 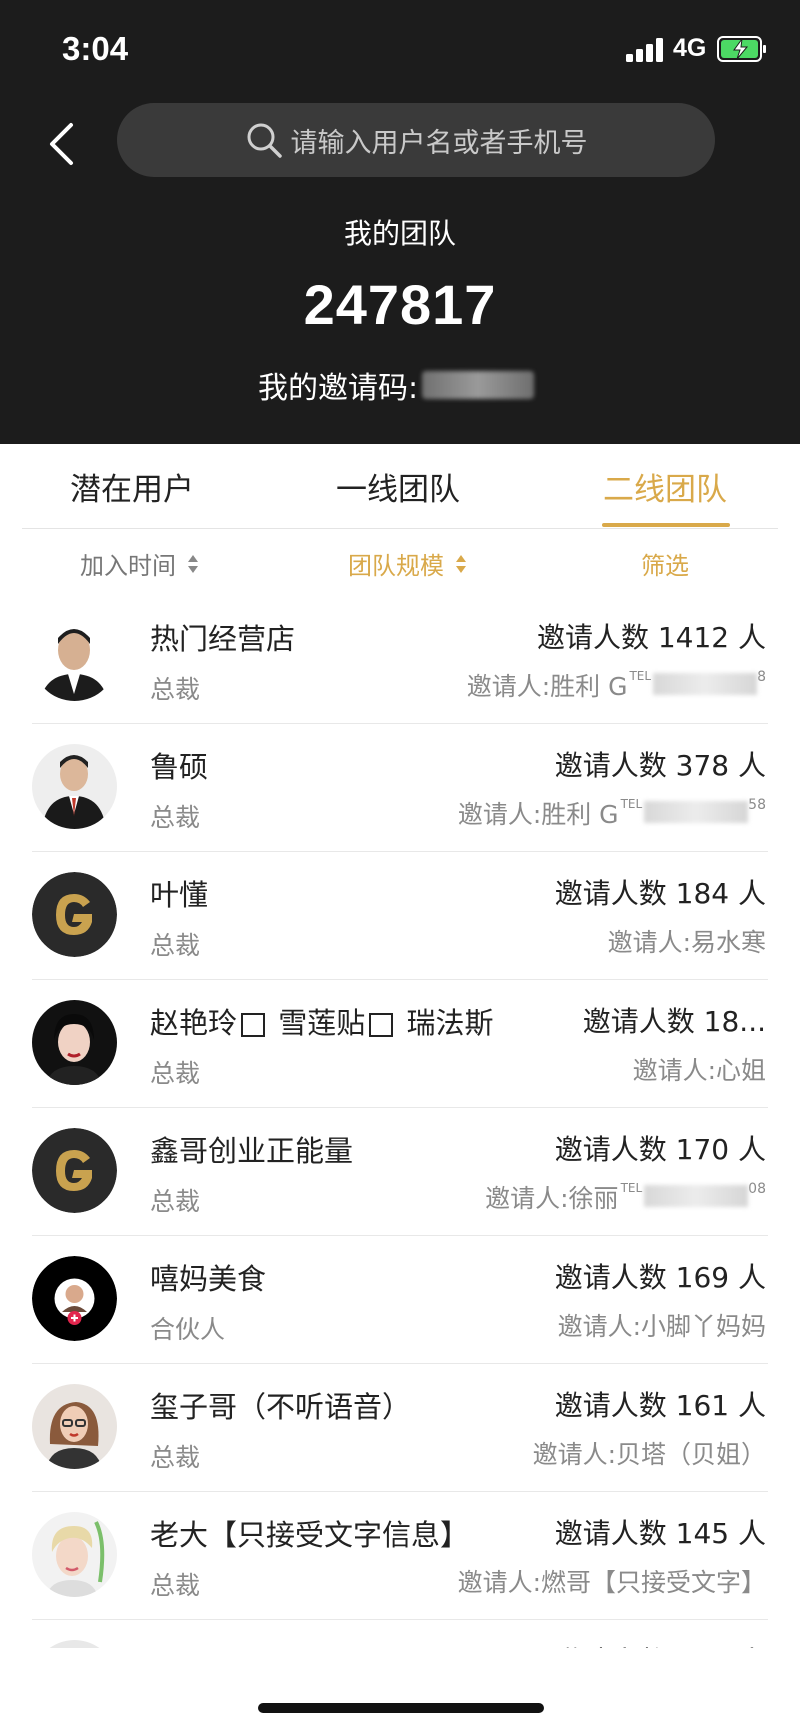 I want to click on member-name-part: 雪莲贴, so click(x=322, y=1023).